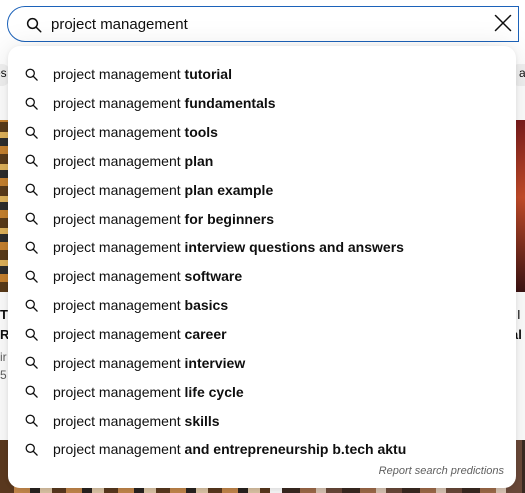  Describe the element at coordinates (262, 334) in the screenshot. I see `suggestion-item: project management career` at that location.